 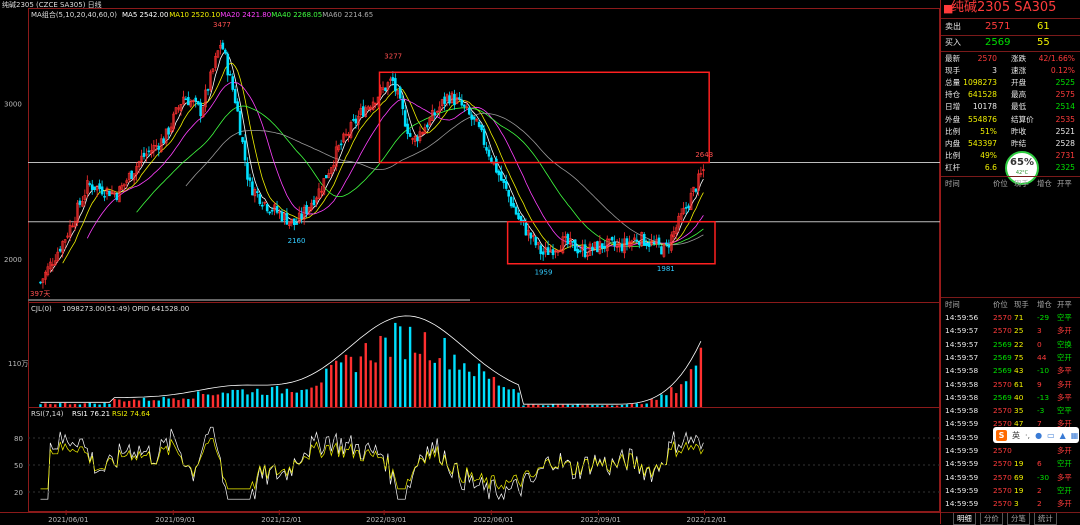 What do you see at coordinates (1063, 435) in the screenshot?
I see `shirt-icon: ▲` at bounding box center [1063, 435].